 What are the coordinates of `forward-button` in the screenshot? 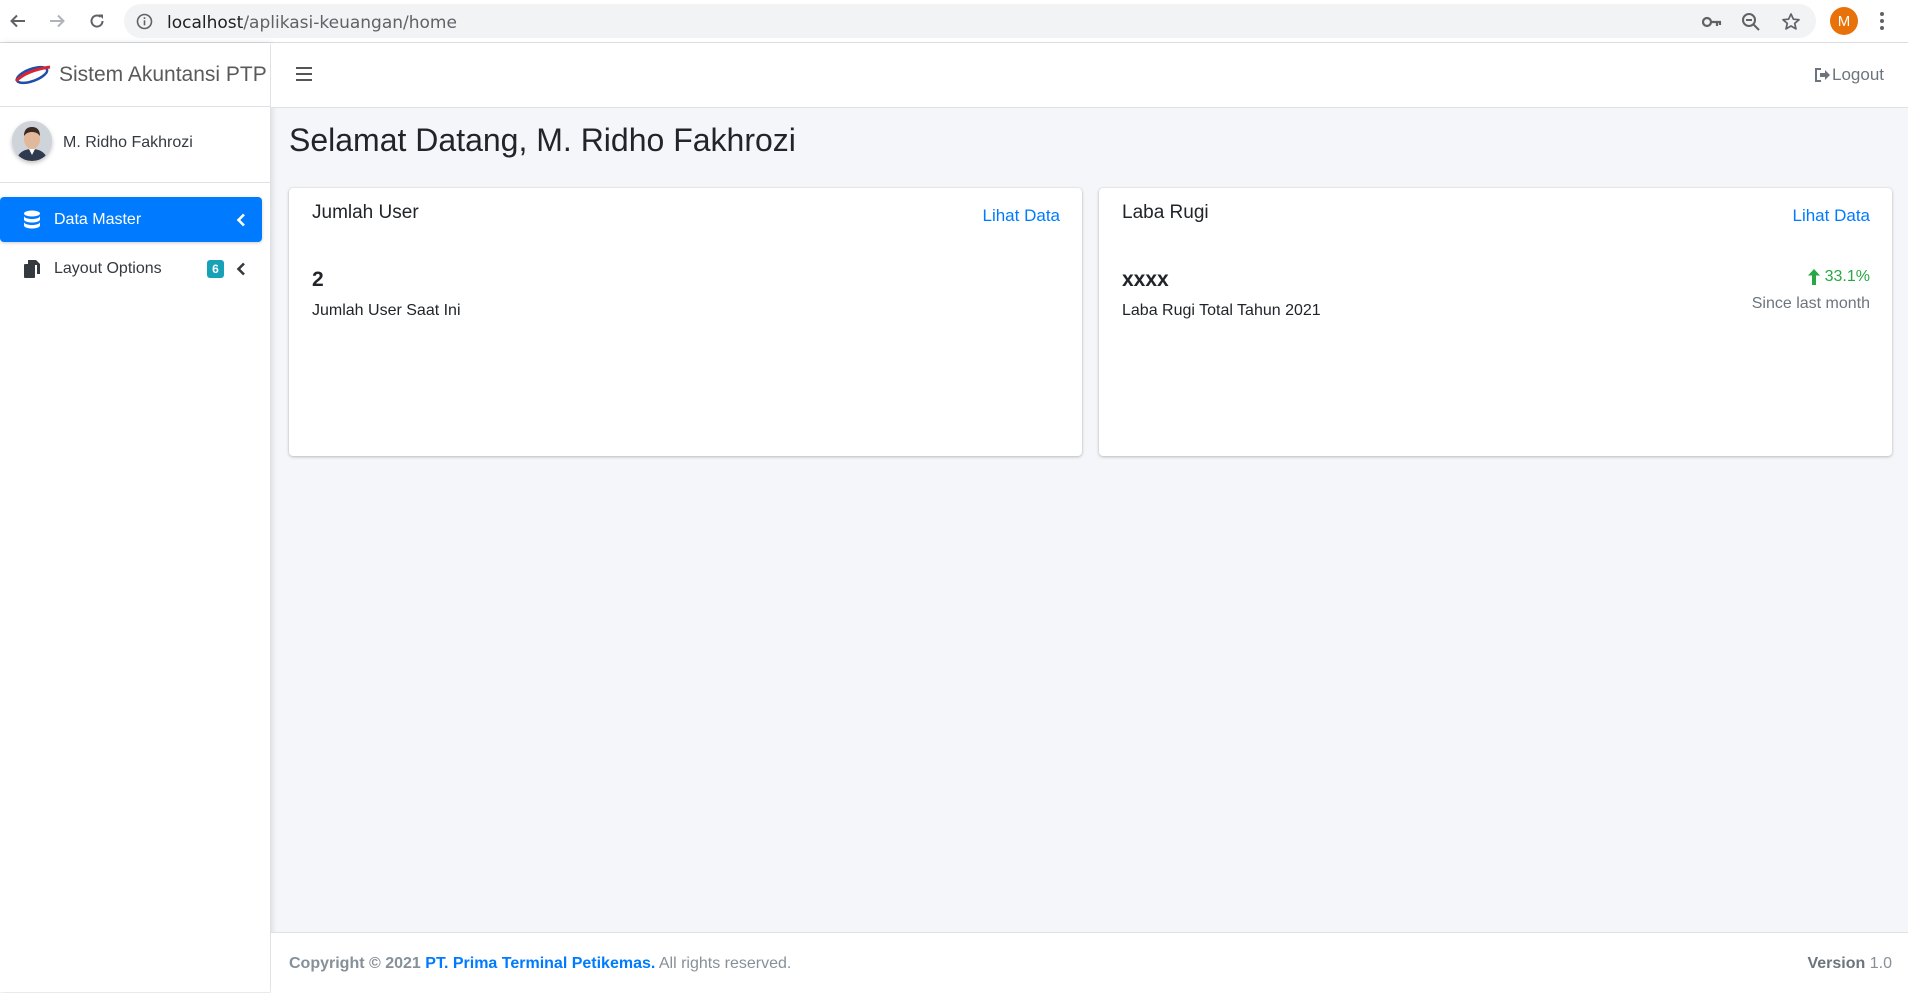 It's located at (57, 21).